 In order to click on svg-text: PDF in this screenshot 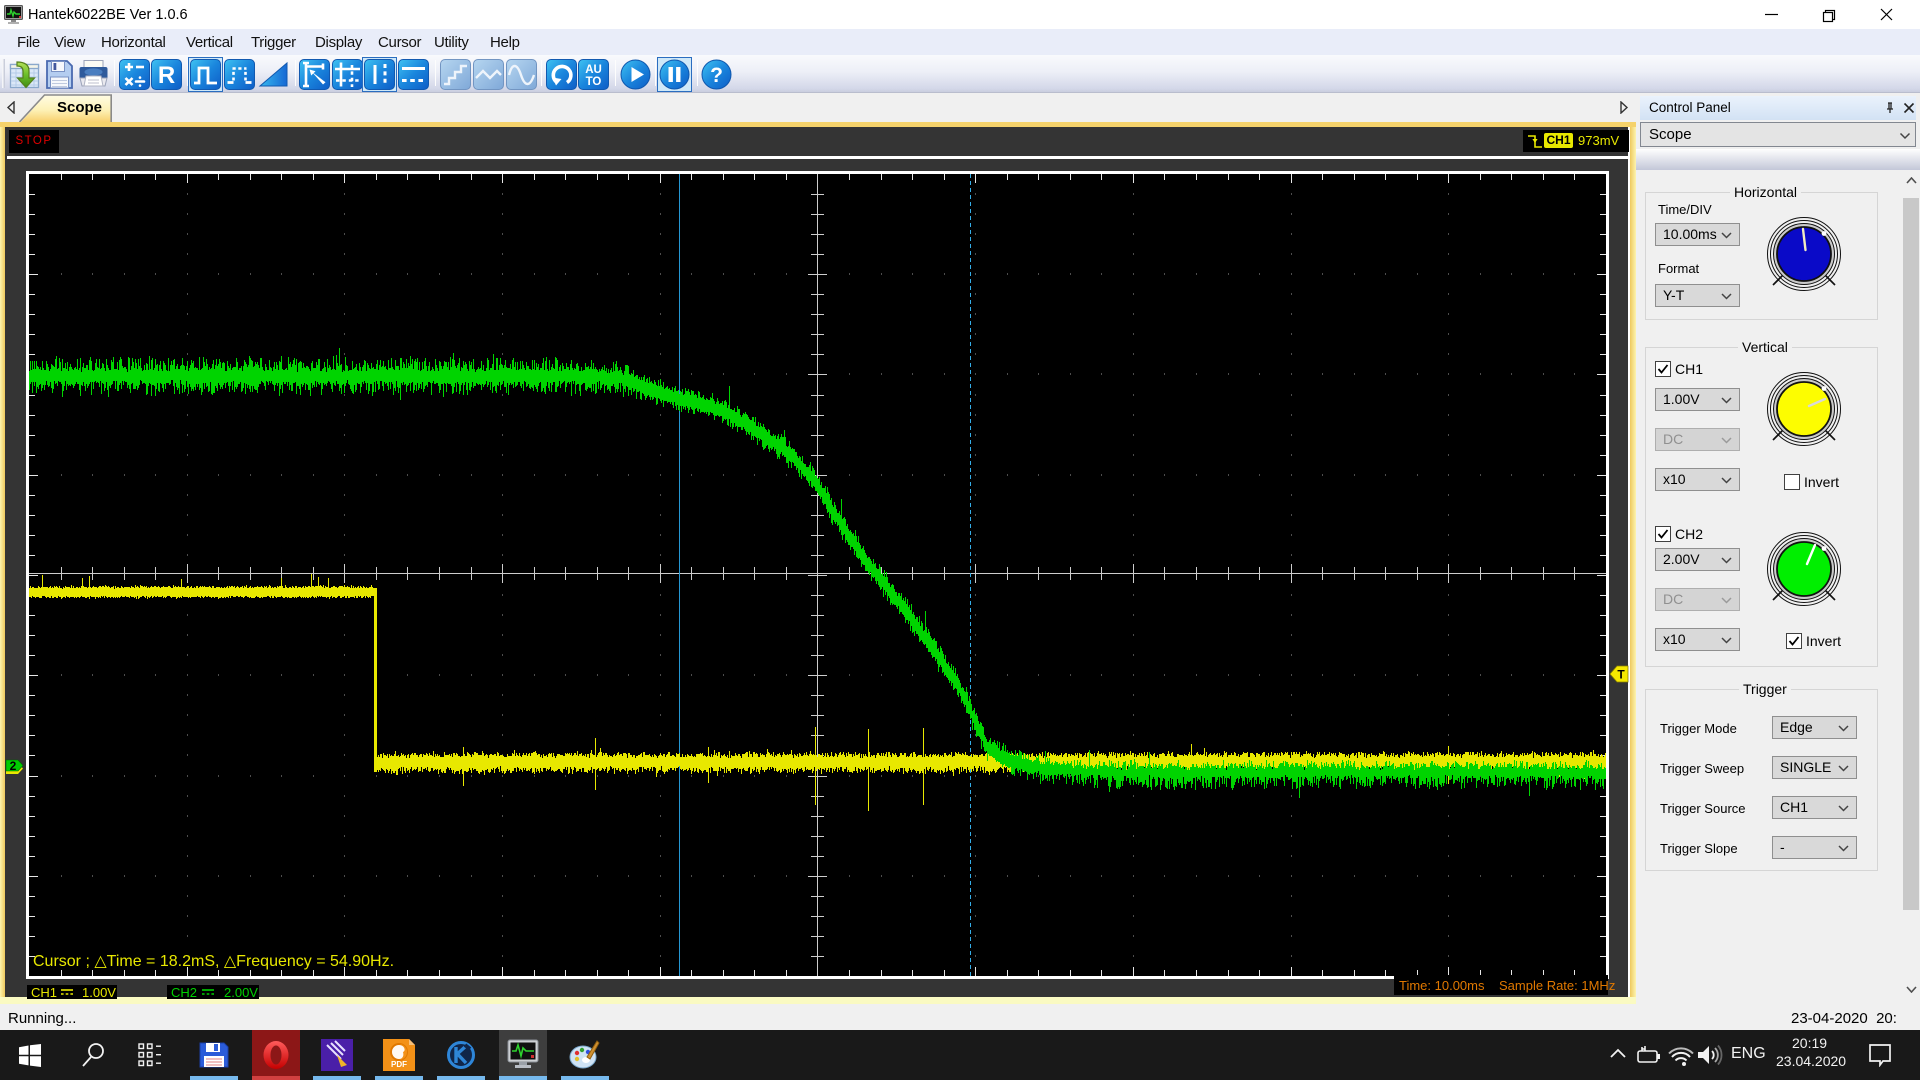, I will do `click(399, 1064)`.